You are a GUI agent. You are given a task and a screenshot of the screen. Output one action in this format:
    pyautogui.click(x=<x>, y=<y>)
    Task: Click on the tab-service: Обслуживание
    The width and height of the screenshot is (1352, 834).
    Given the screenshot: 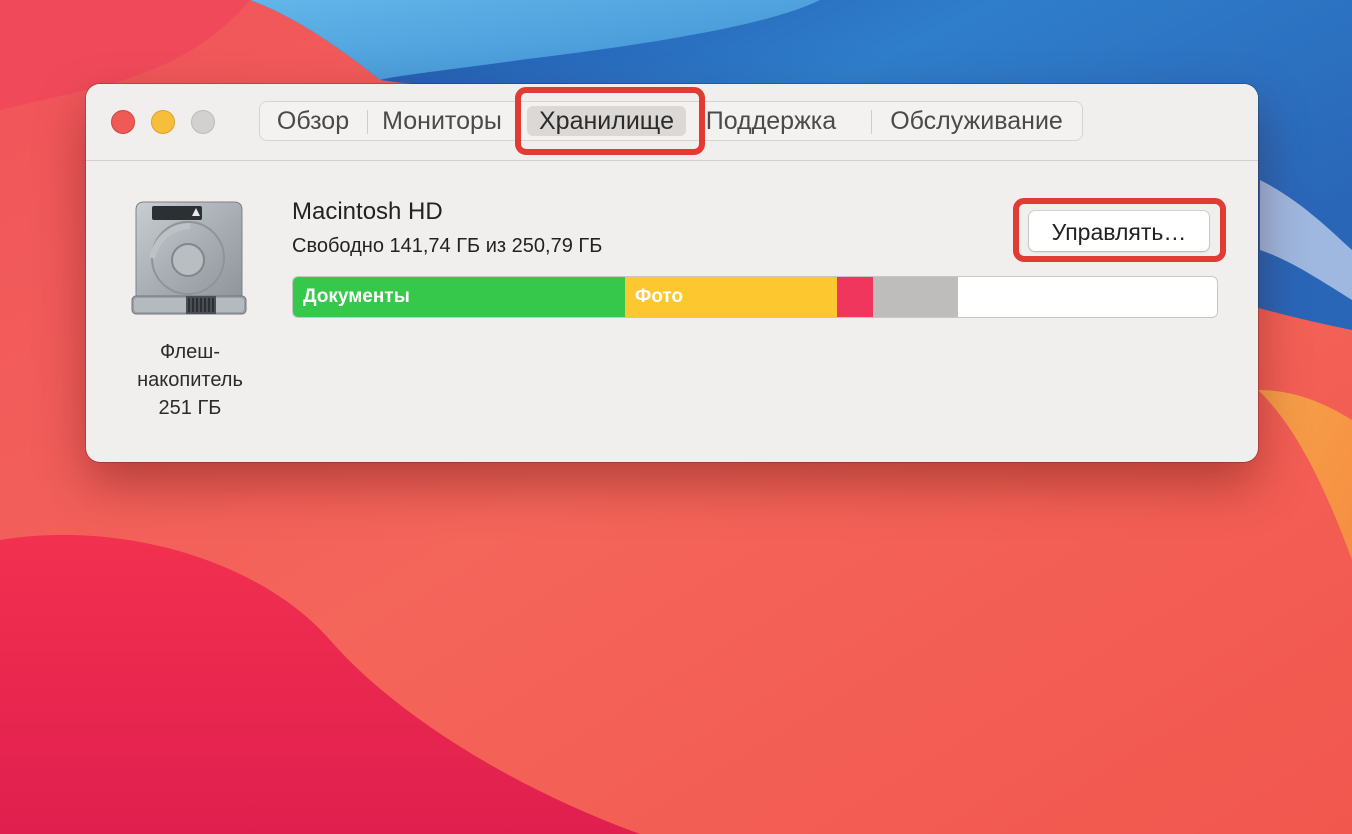 What is the action you would take?
    pyautogui.click(x=976, y=121)
    